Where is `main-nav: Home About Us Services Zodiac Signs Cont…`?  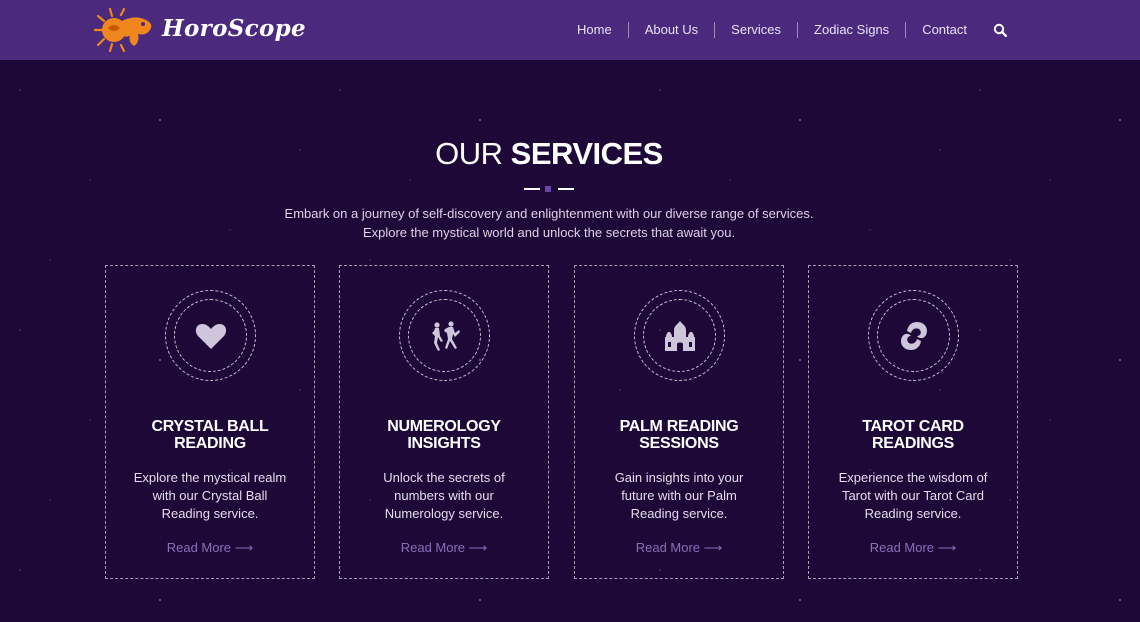
main-nav: Home About Us Services Zodiac Signs Cont… is located at coordinates (784, 30).